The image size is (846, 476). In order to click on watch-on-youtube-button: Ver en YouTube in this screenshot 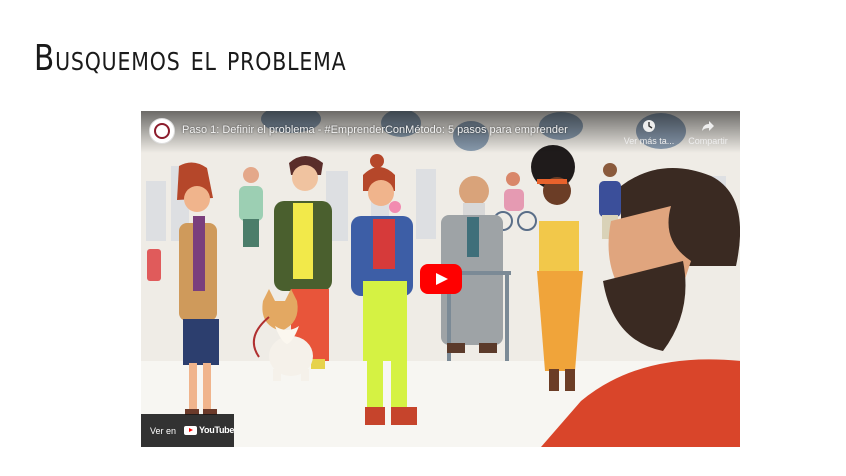, I will do `click(187, 430)`.